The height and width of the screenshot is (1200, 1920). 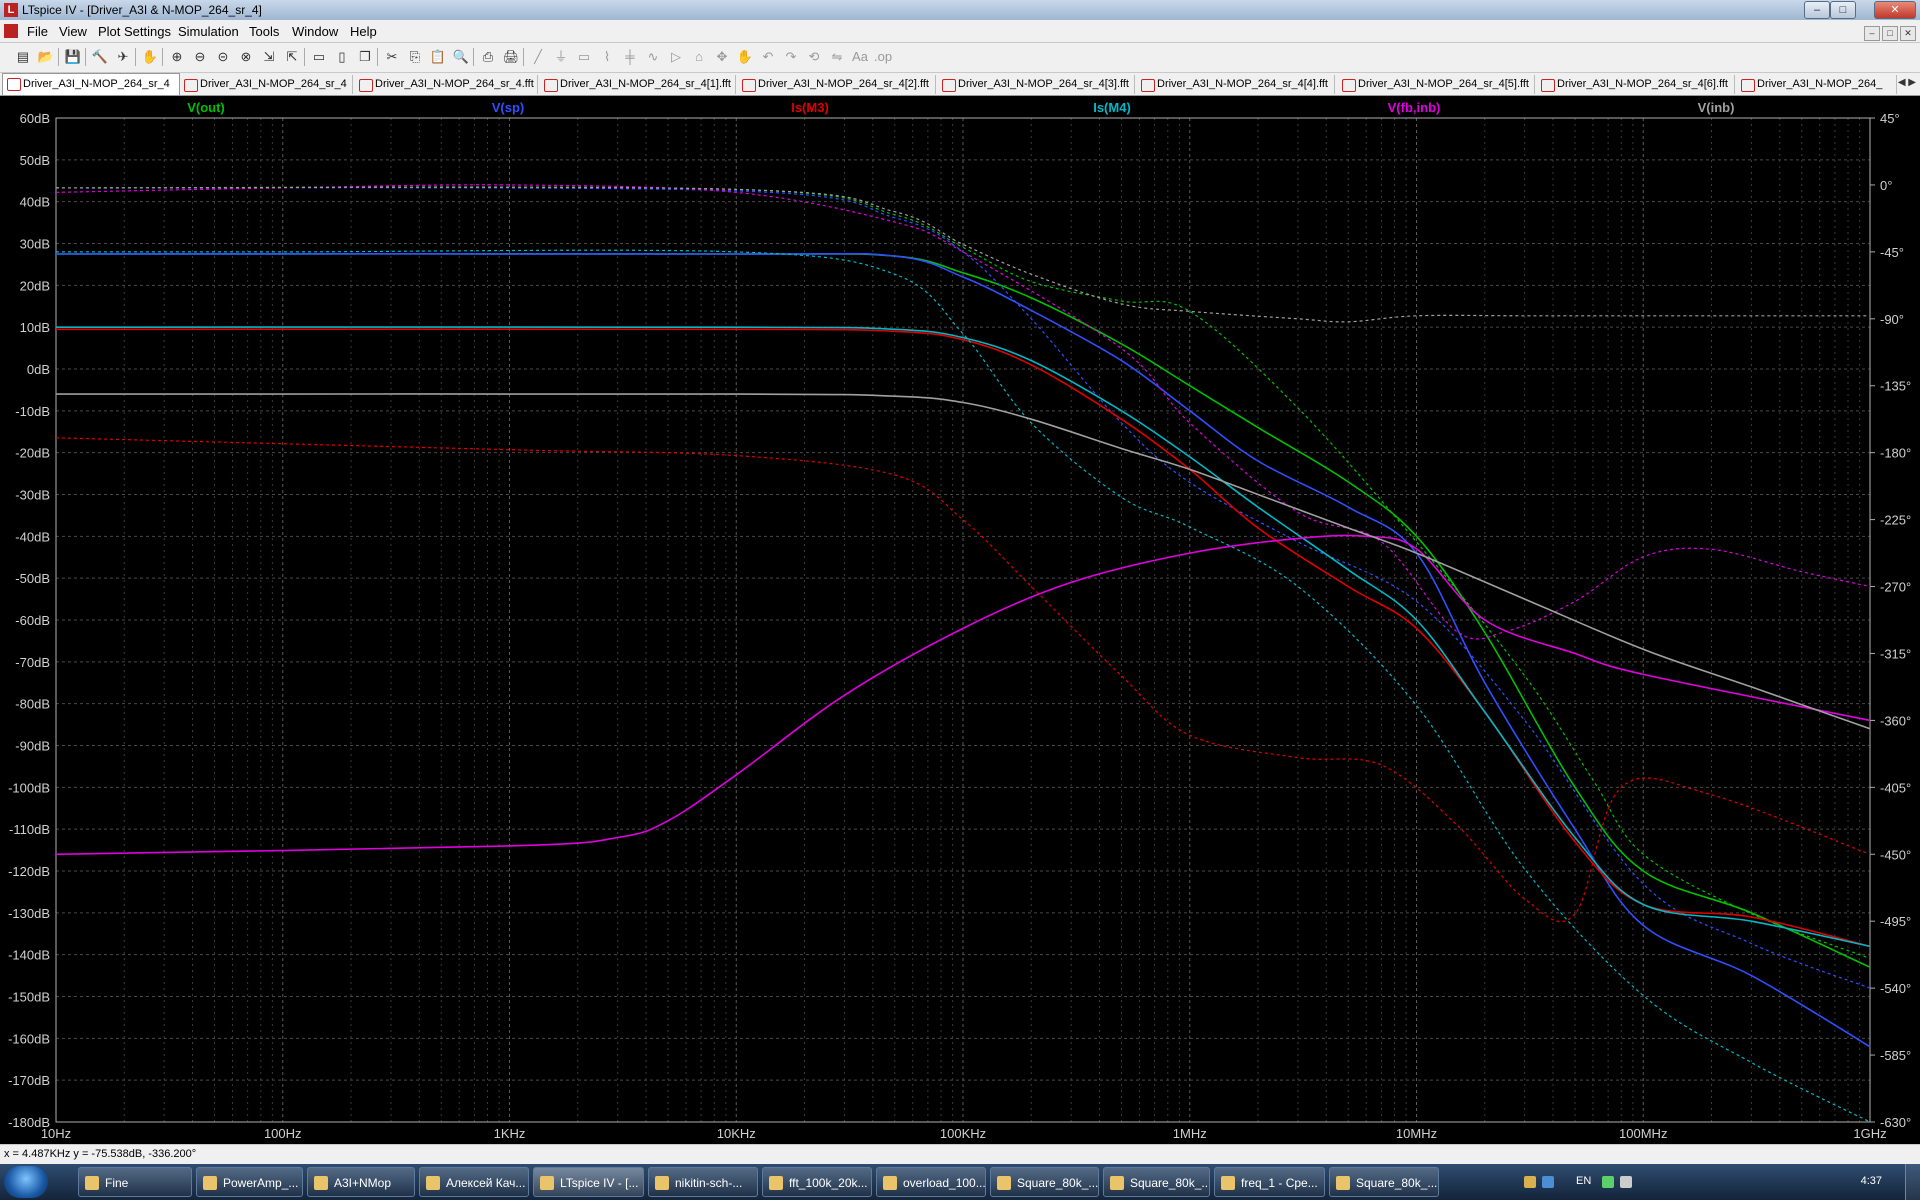 I want to click on tab-6: Driver_A3I_N-MOP_264_sr_4[4].fft, so click(x=1236, y=84).